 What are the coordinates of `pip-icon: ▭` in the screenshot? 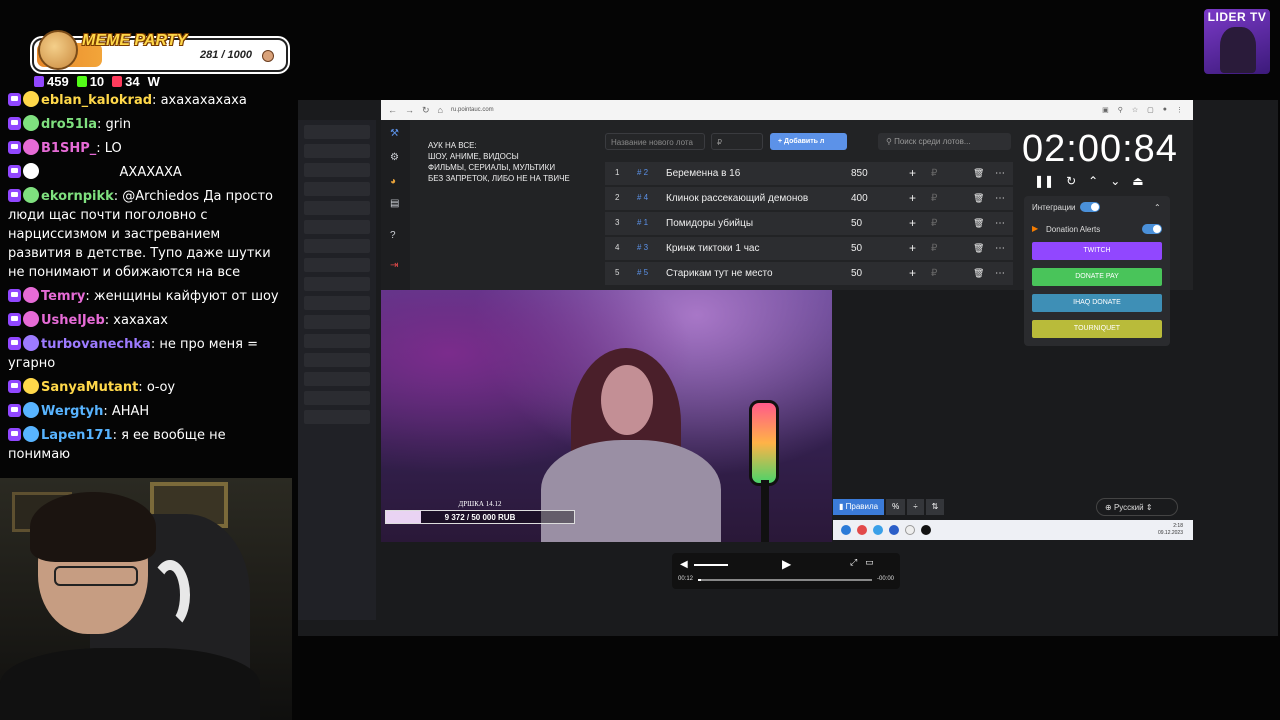 It's located at (869, 562).